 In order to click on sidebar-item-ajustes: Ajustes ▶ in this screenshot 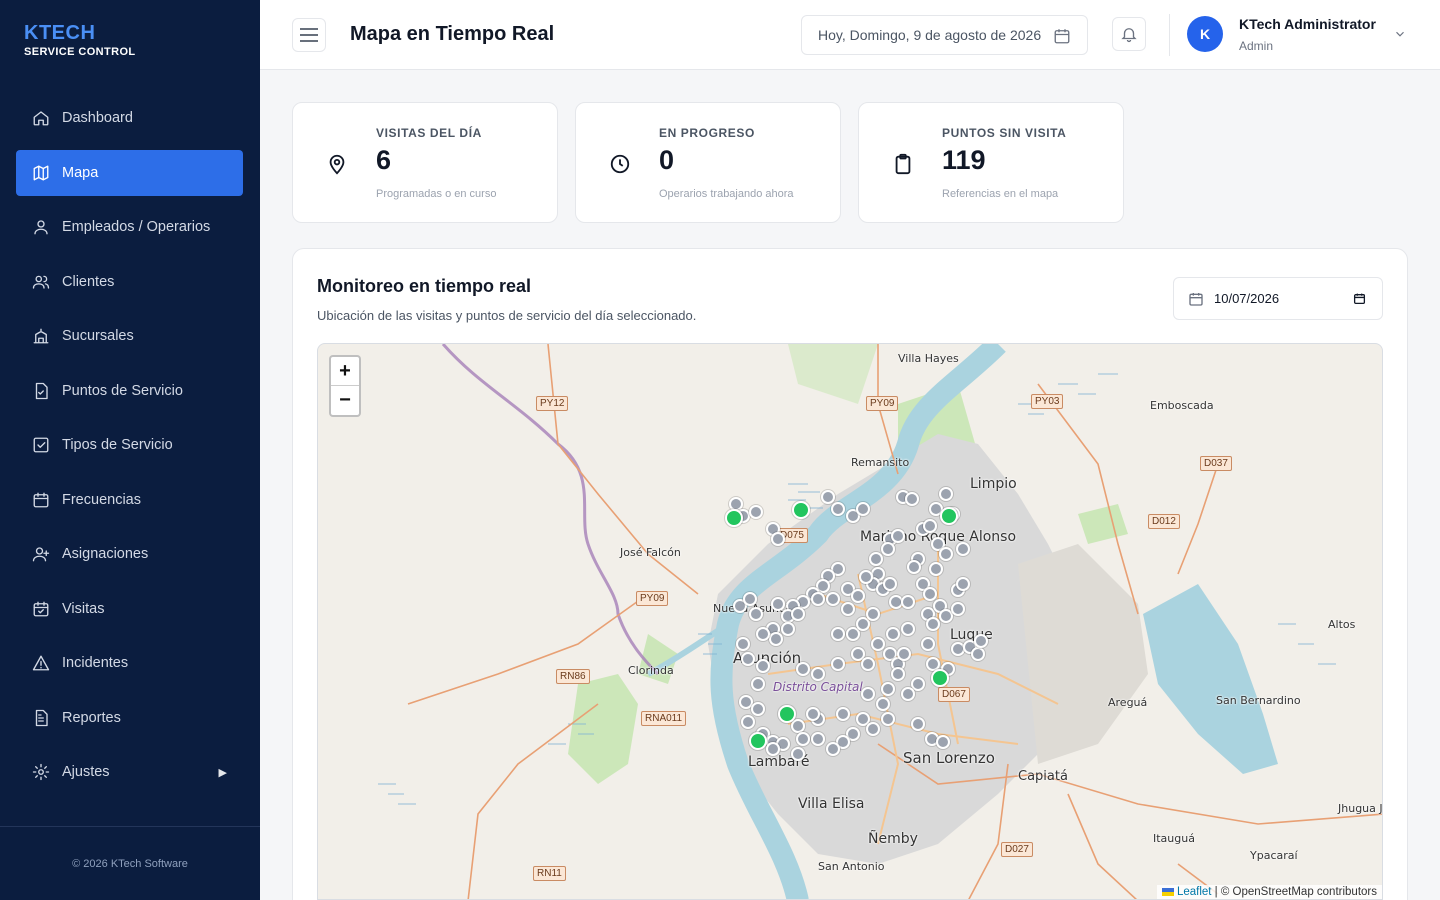, I will do `click(129, 772)`.